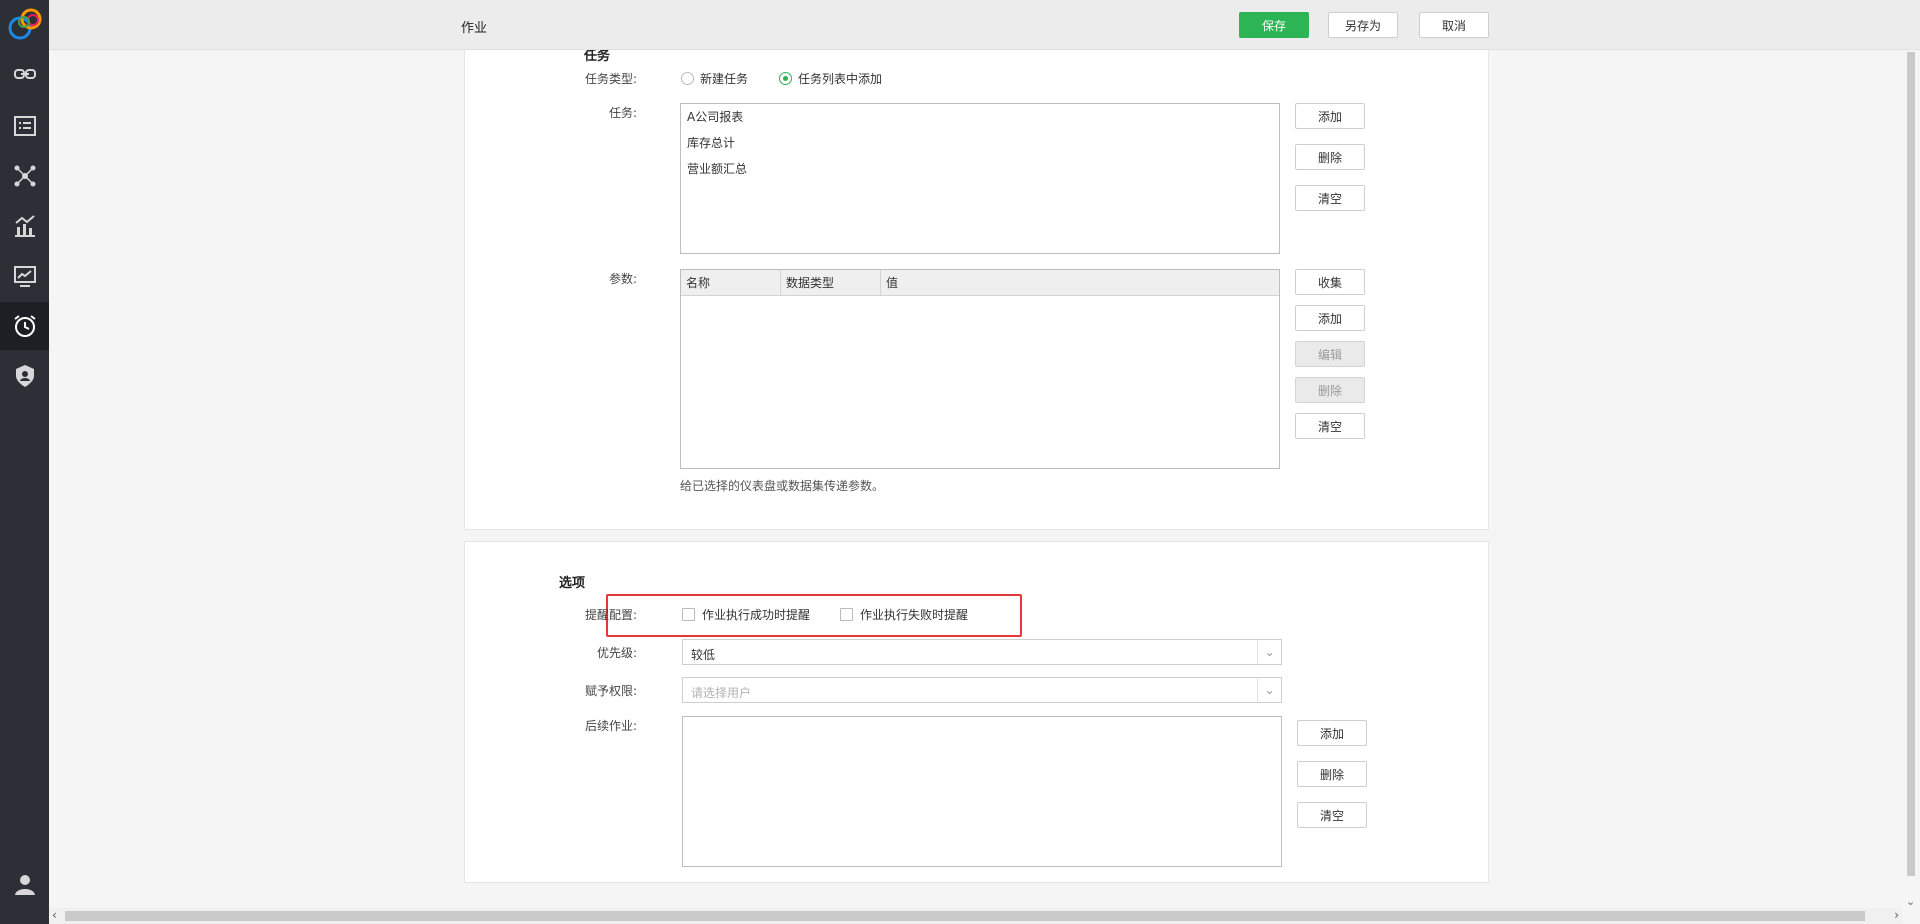  I want to click on nav-link-icon, so click(24, 74).